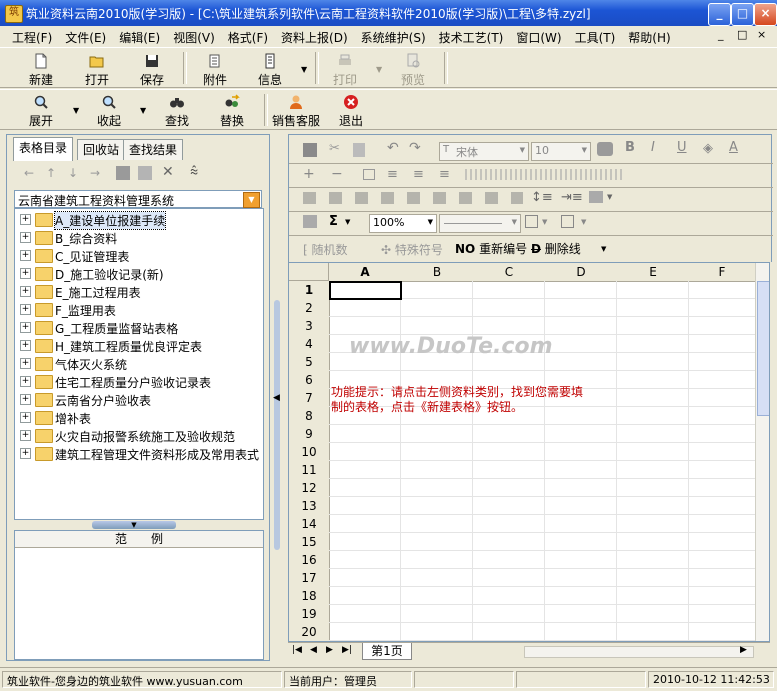 The width and height of the screenshot is (777, 691). Describe the element at coordinates (168, 172) in the screenshot. I see `delete-icon: ✕` at that location.